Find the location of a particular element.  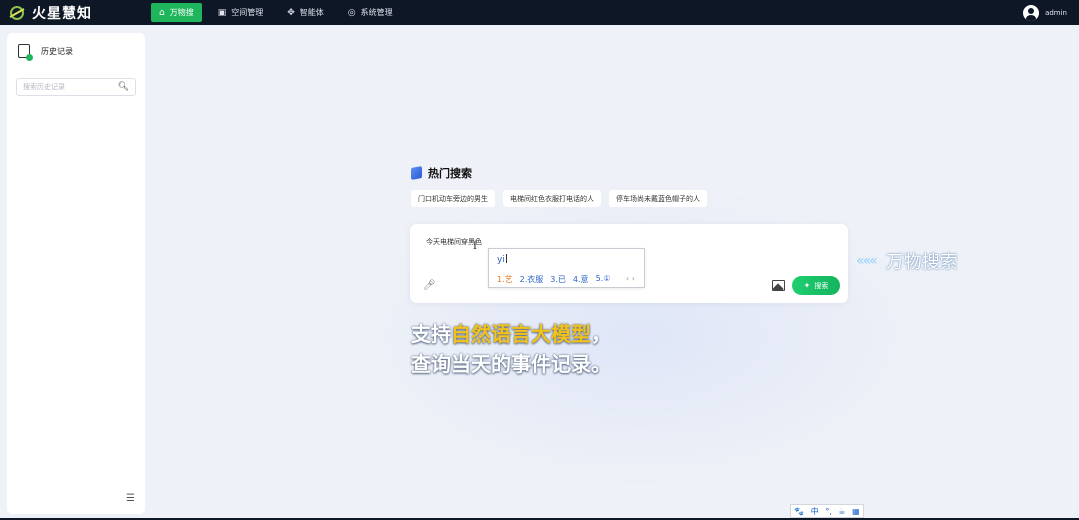

hot-search-title: 热门搜索 is located at coordinates (450, 173).